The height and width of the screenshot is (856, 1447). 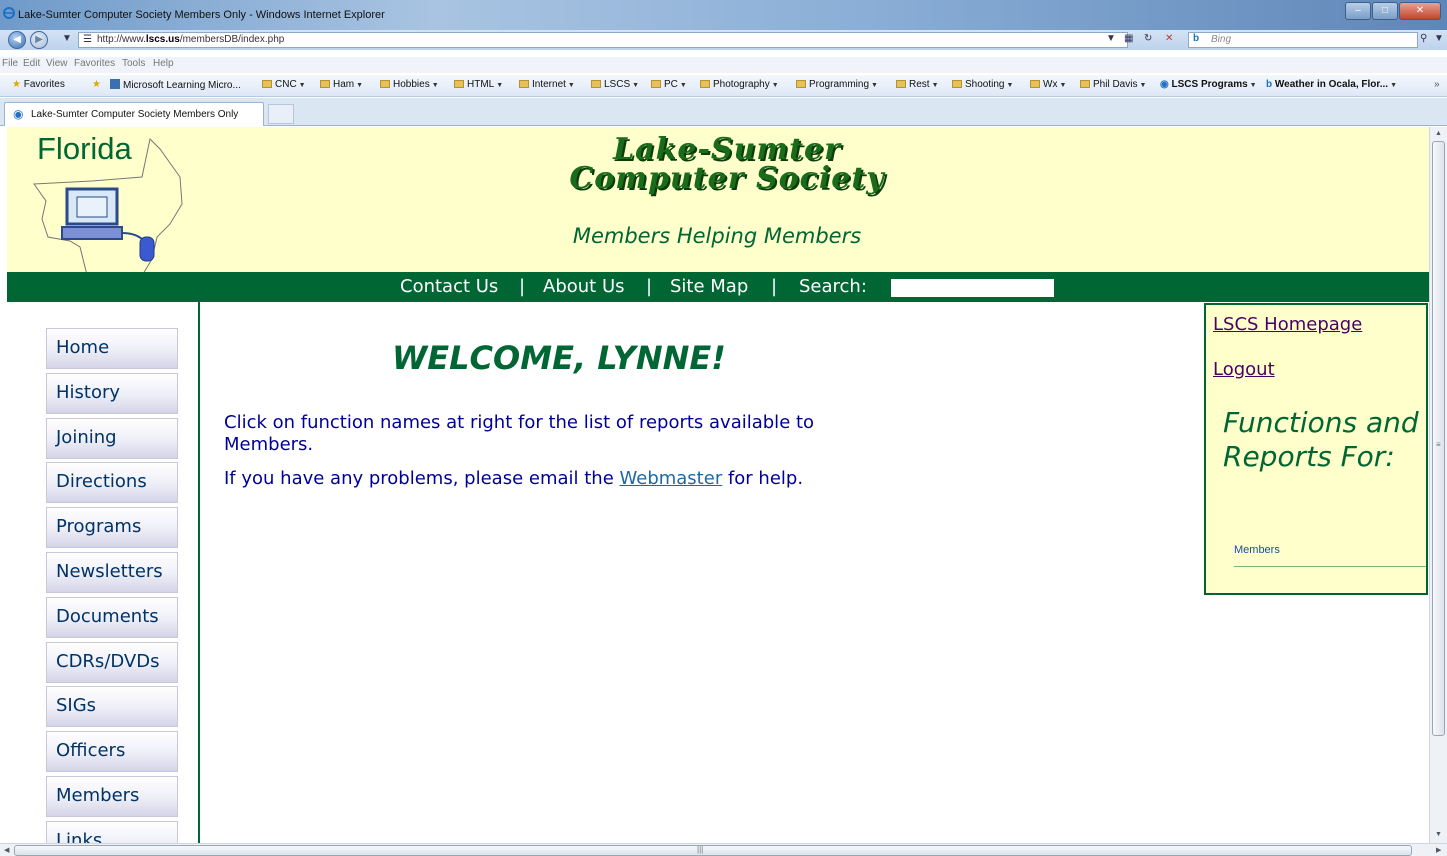 I want to click on fav-folder-internet: Internet ▼, so click(x=547, y=84).